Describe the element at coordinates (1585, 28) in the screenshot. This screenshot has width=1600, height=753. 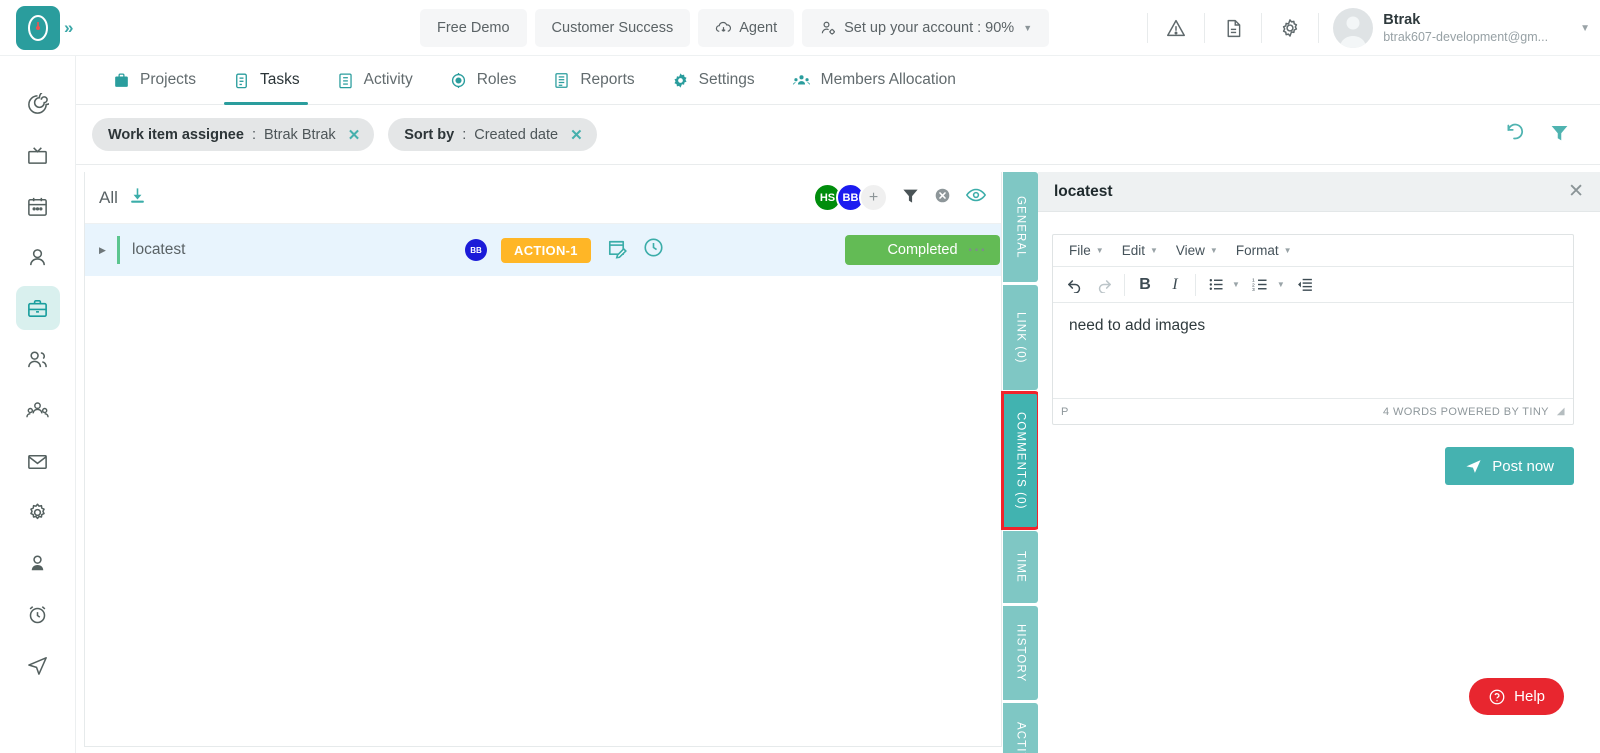
I see `chevron-down-icon: ▼` at that location.